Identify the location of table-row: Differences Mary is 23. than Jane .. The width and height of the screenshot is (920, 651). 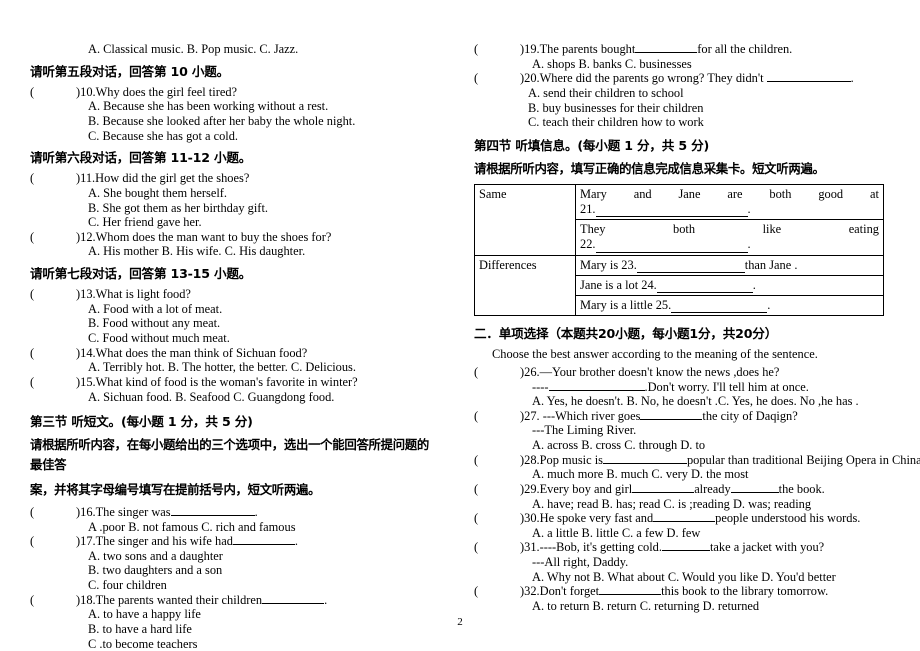
(679, 285).